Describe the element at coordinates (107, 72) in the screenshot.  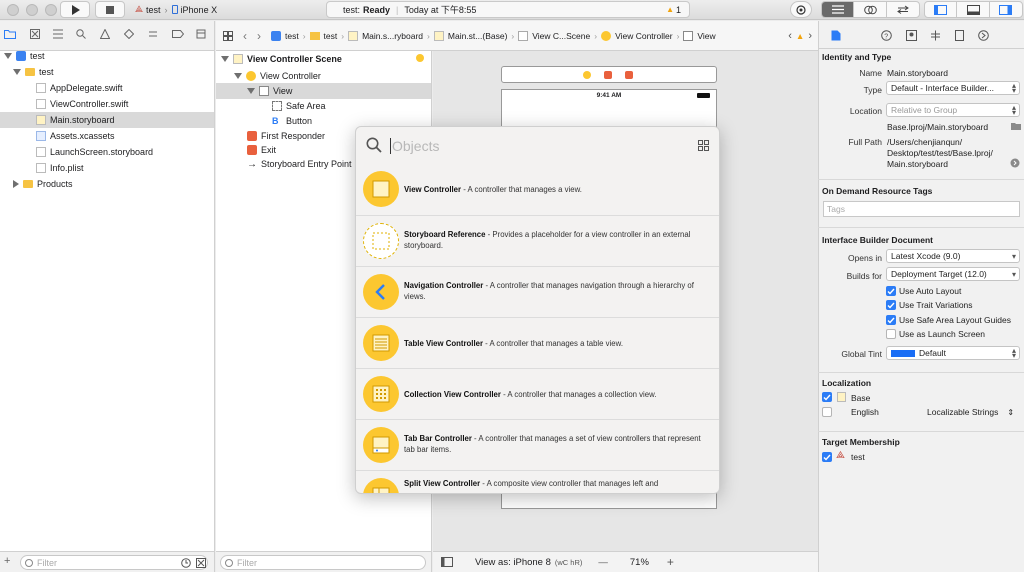
I see `nav-item-group-test: test` at that location.